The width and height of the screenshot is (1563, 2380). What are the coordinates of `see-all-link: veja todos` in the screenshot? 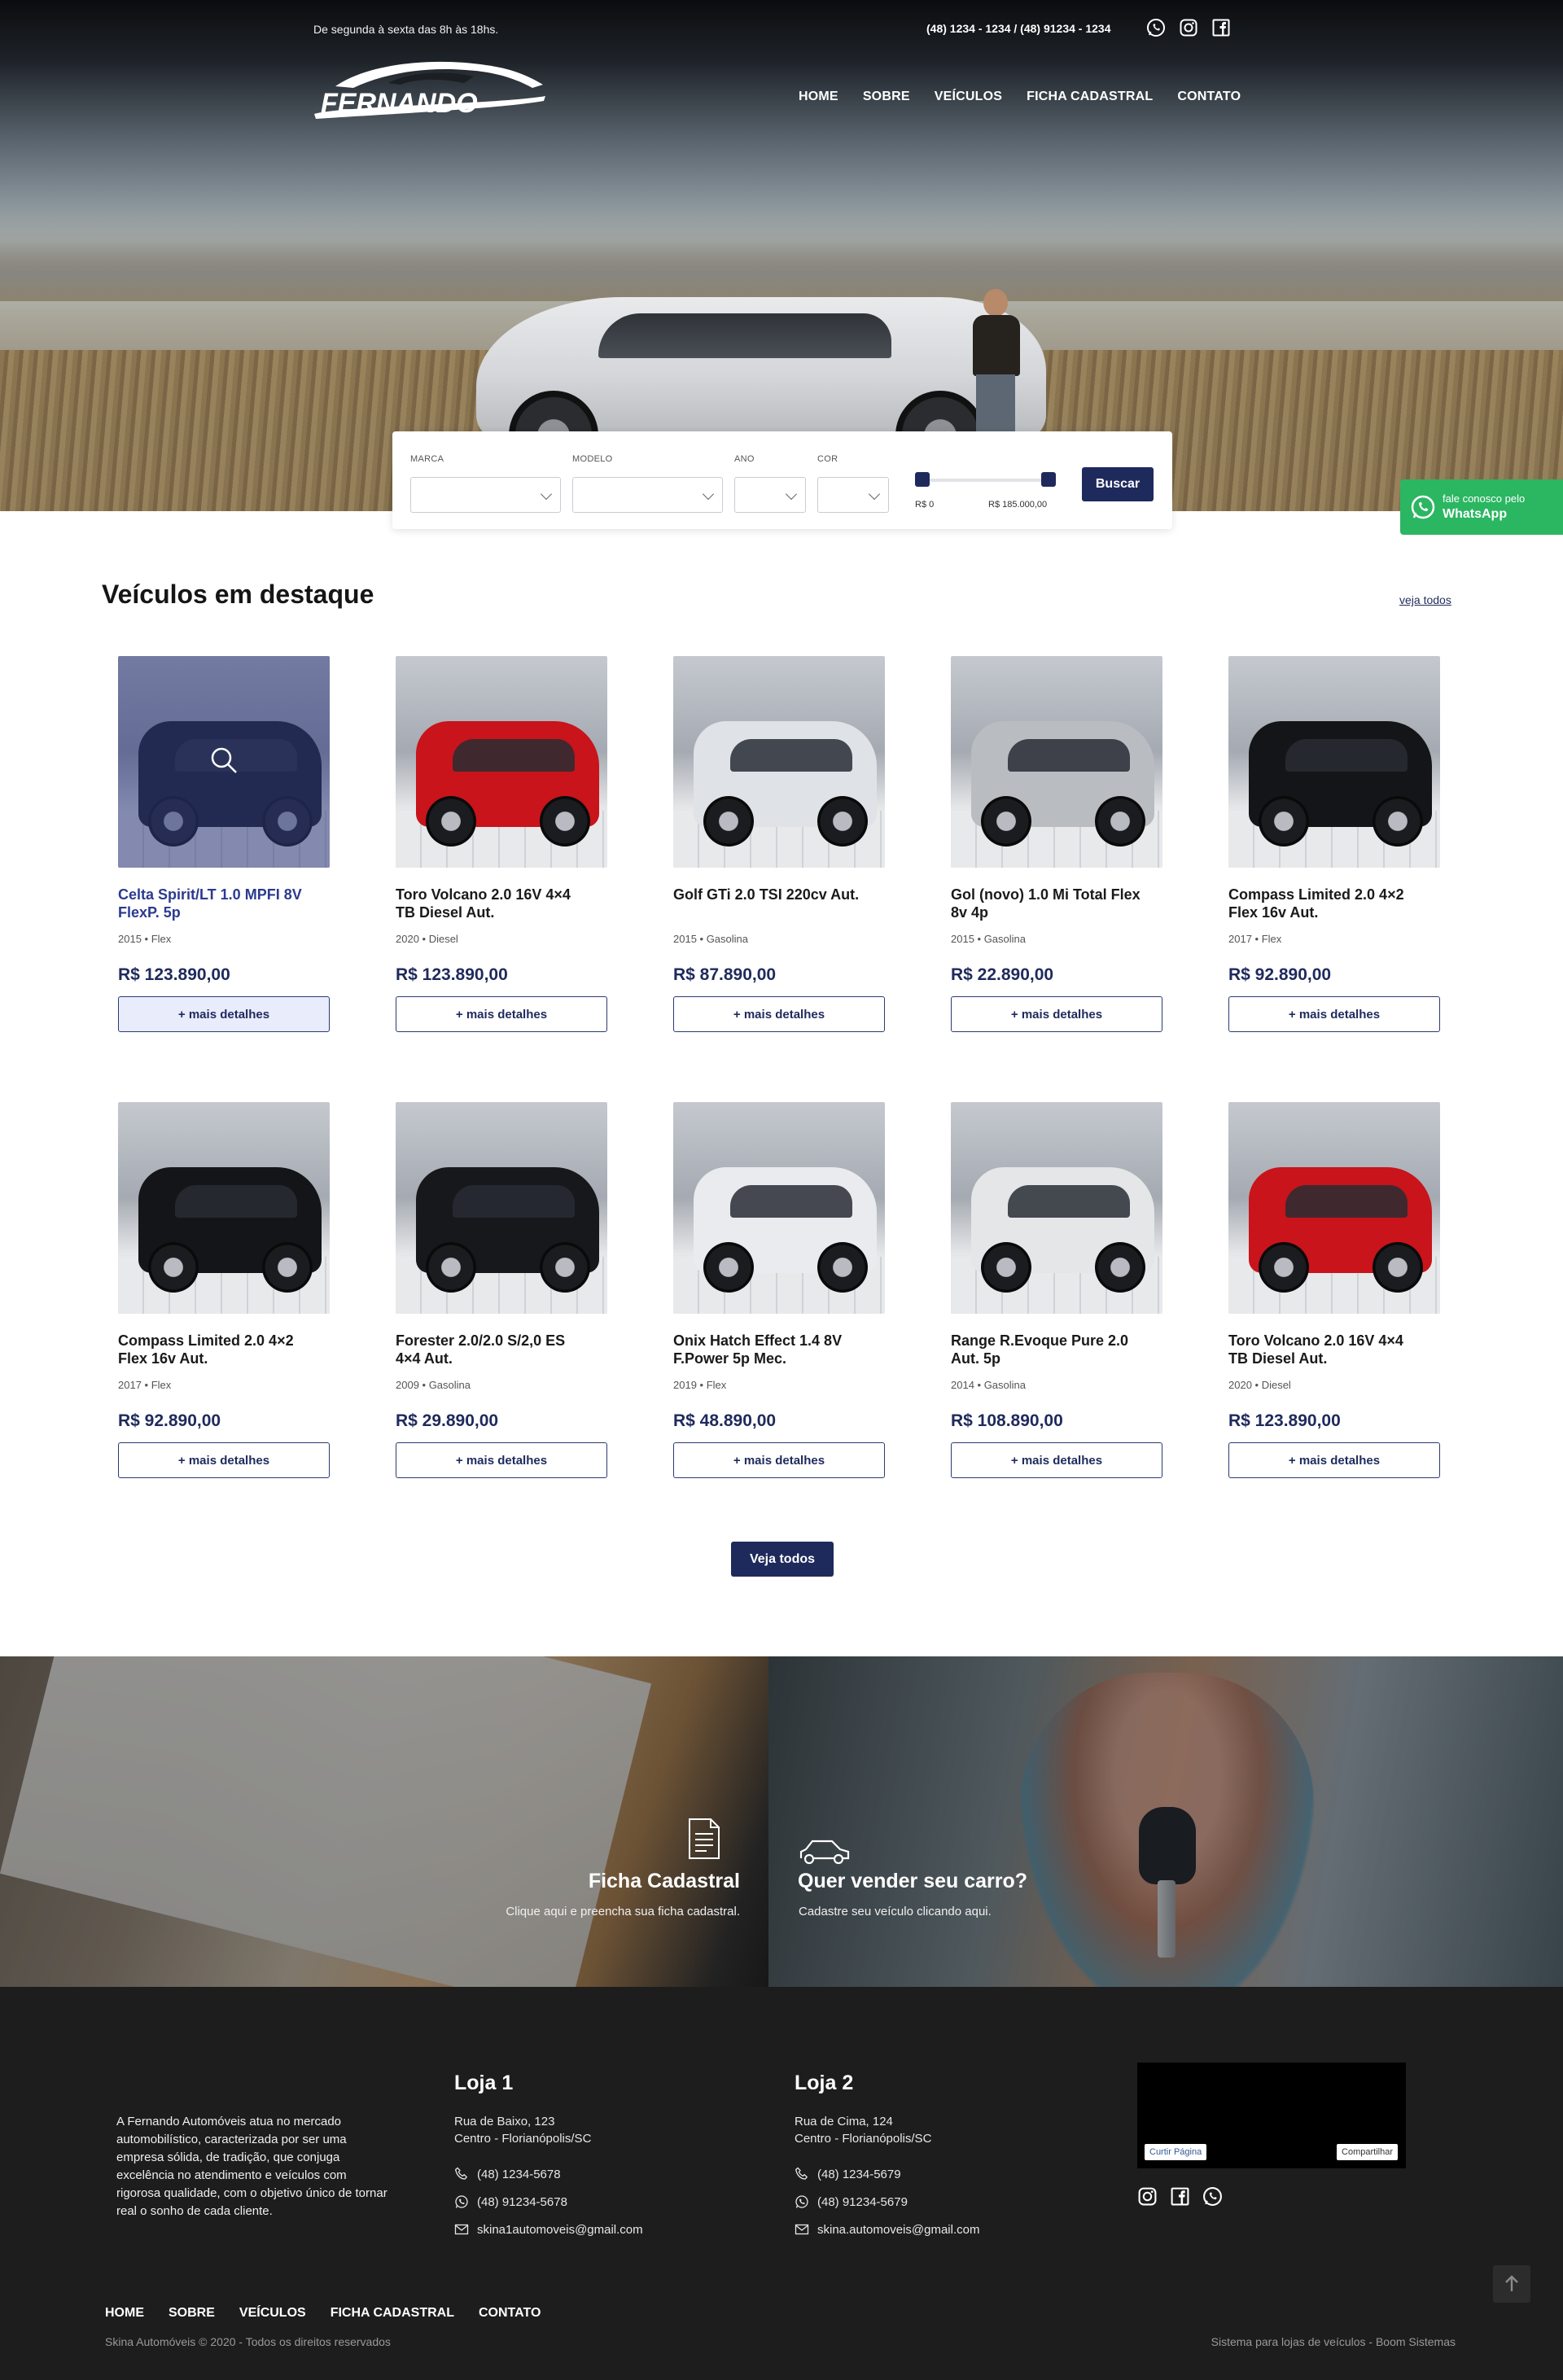 It's located at (1425, 599).